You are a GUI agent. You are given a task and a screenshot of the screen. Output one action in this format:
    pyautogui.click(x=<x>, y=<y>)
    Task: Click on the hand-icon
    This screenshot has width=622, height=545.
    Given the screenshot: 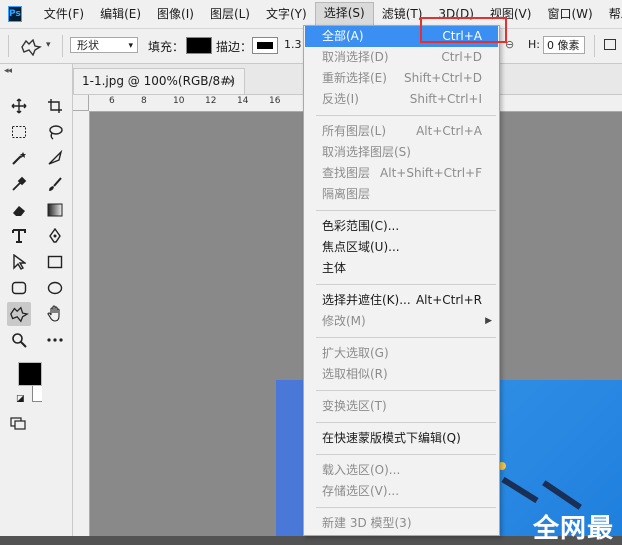 What is the action you would take?
    pyautogui.click(x=55, y=314)
    